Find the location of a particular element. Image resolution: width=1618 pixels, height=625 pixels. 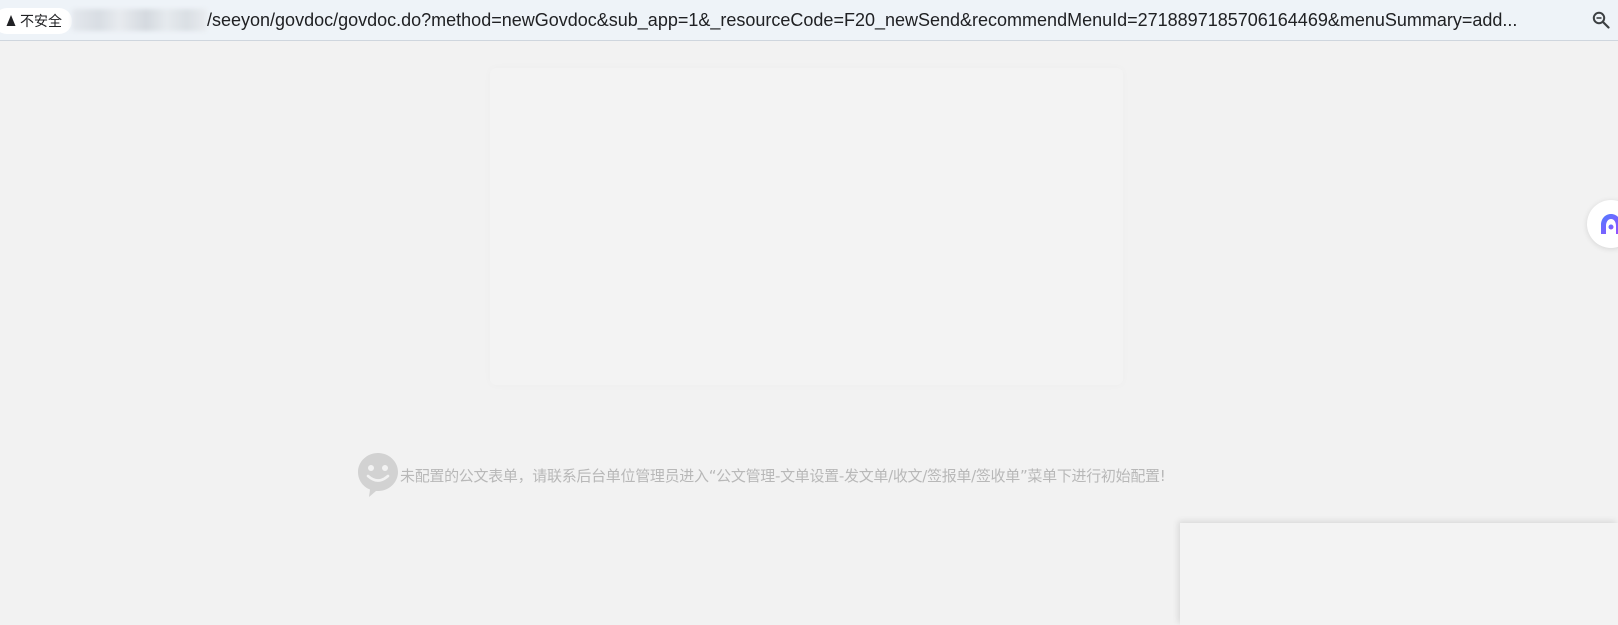

corner-popup-panel is located at coordinates (1399, 574).